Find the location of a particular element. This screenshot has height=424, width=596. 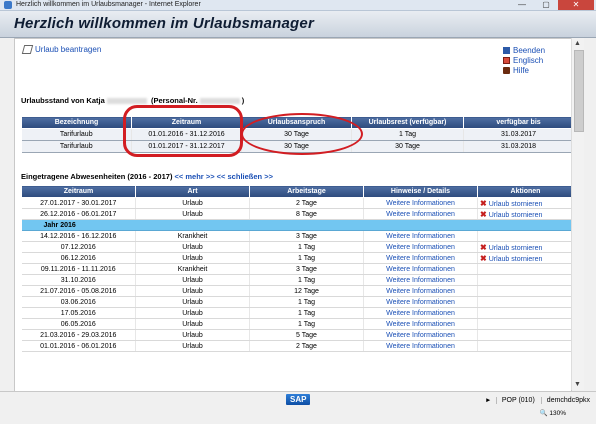

year-label: Jahr 2016 is located at coordinates (296, 225).